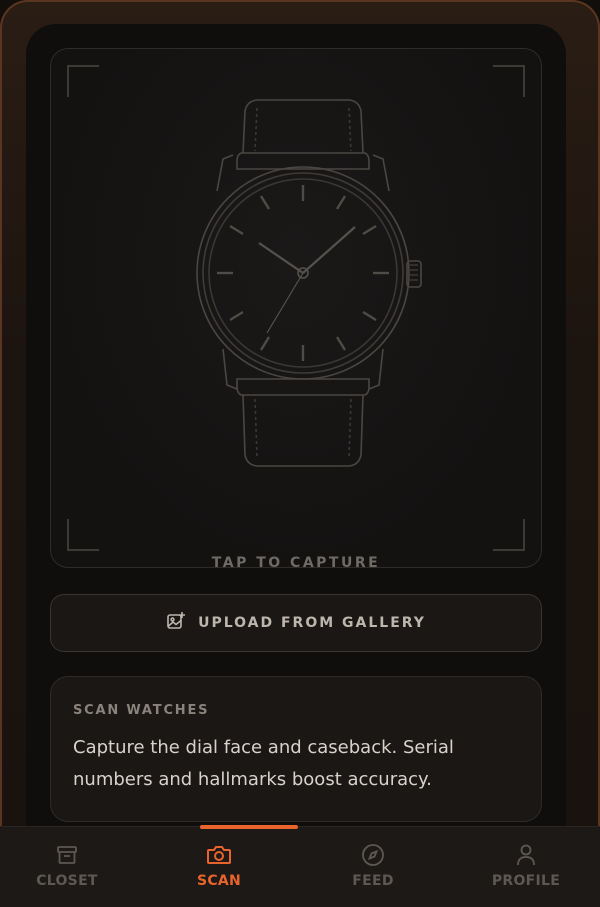 This screenshot has width=600, height=907. What do you see at coordinates (526, 881) in the screenshot?
I see `tab-profile-label: PROFILE` at bounding box center [526, 881].